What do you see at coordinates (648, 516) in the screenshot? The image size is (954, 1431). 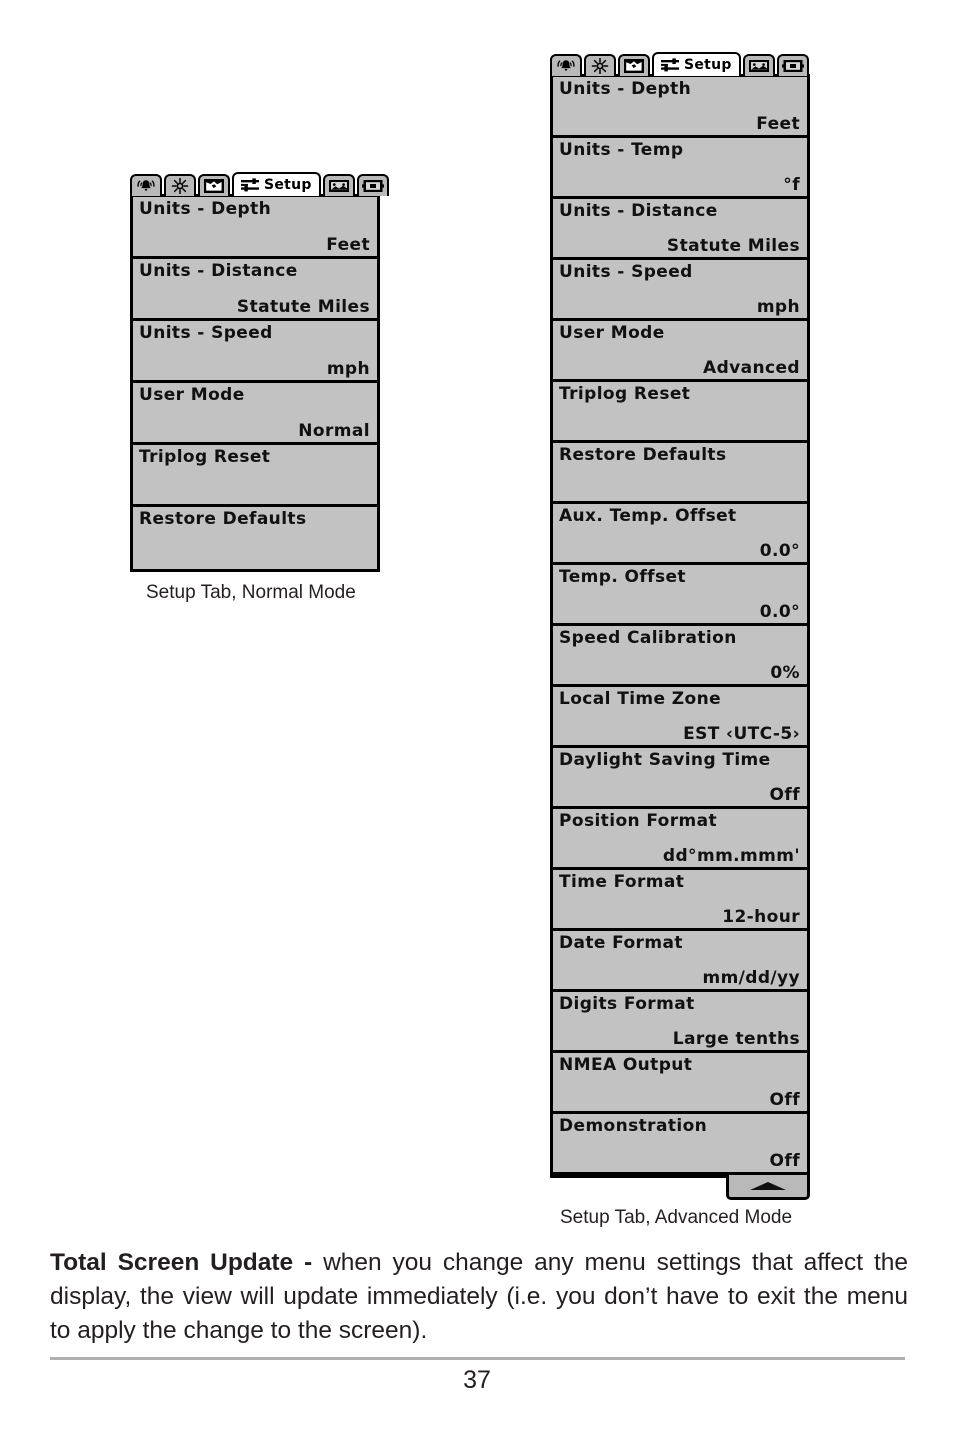 I see `menu-row-label: Aux. Temp. Offset` at bounding box center [648, 516].